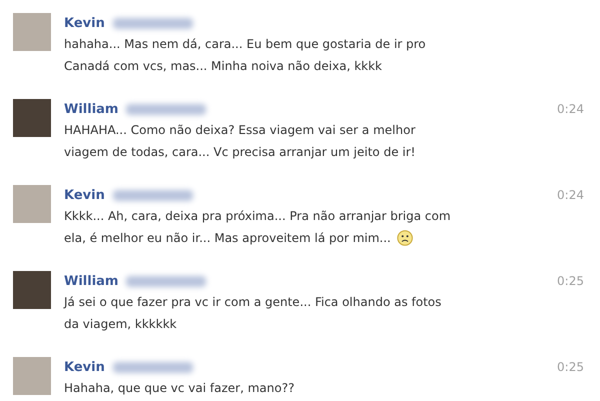 This screenshot has width=600, height=401. Describe the element at coordinates (223, 66) in the screenshot. I see `message-text: Canadá com vcs, mas... Minha noiva não deixa, kkkk` at that location.